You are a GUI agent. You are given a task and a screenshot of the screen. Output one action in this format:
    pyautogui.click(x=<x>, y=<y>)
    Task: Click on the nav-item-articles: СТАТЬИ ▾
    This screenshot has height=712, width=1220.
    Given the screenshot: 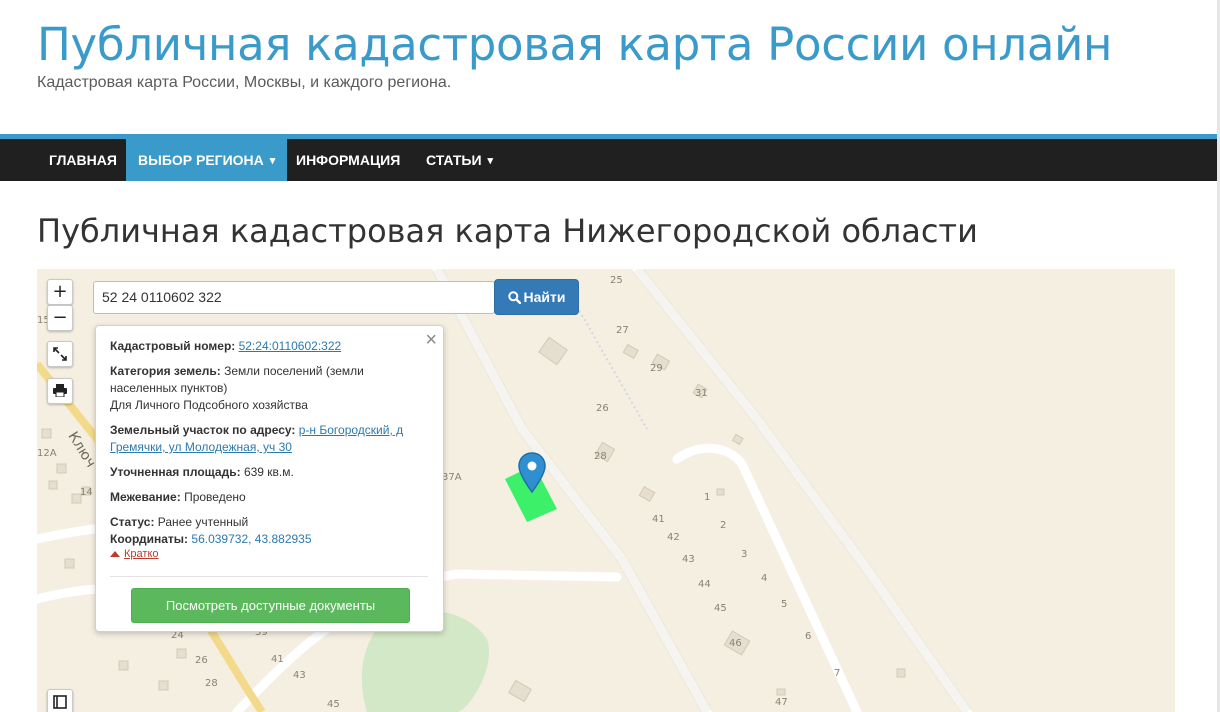 What is the action you would take?
    pyautogui.click(x=459, y=160)
    